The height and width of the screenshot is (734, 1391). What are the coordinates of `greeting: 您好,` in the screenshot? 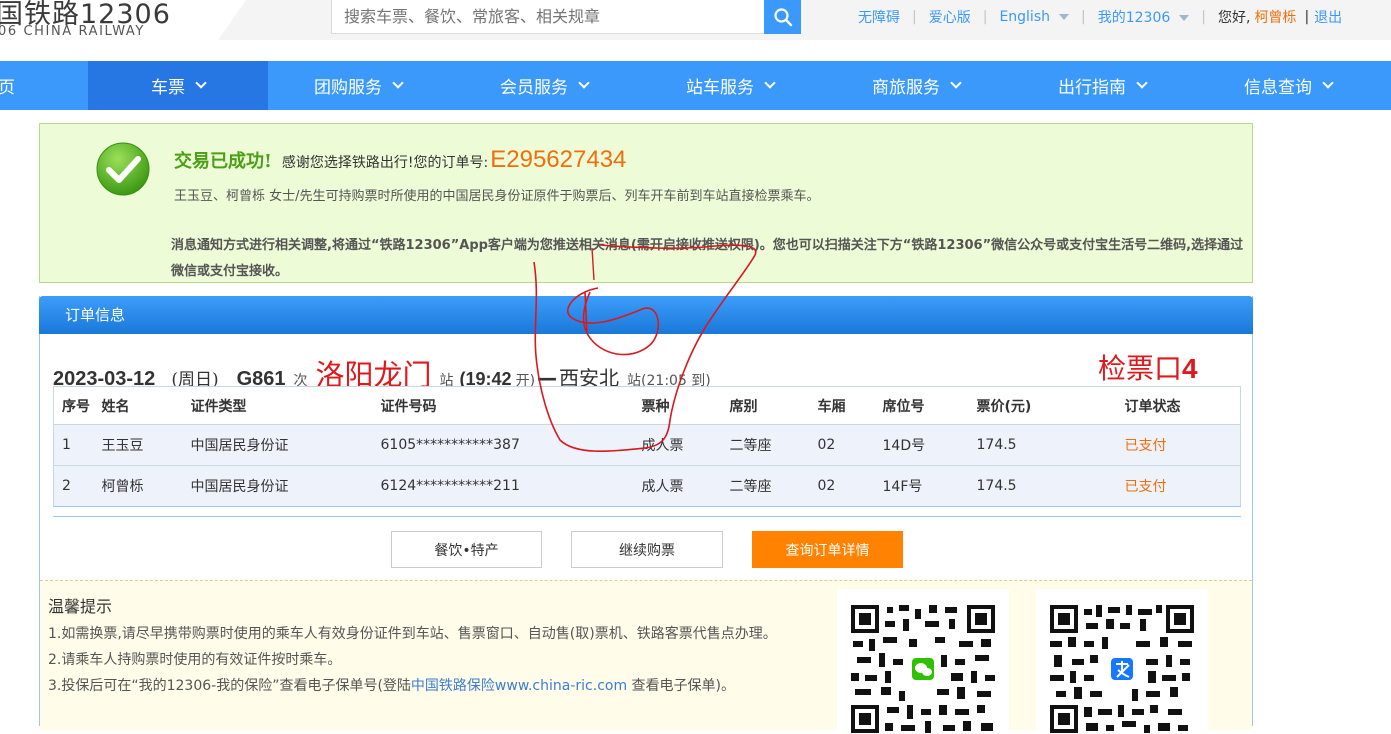 It's located at (1234, 18).